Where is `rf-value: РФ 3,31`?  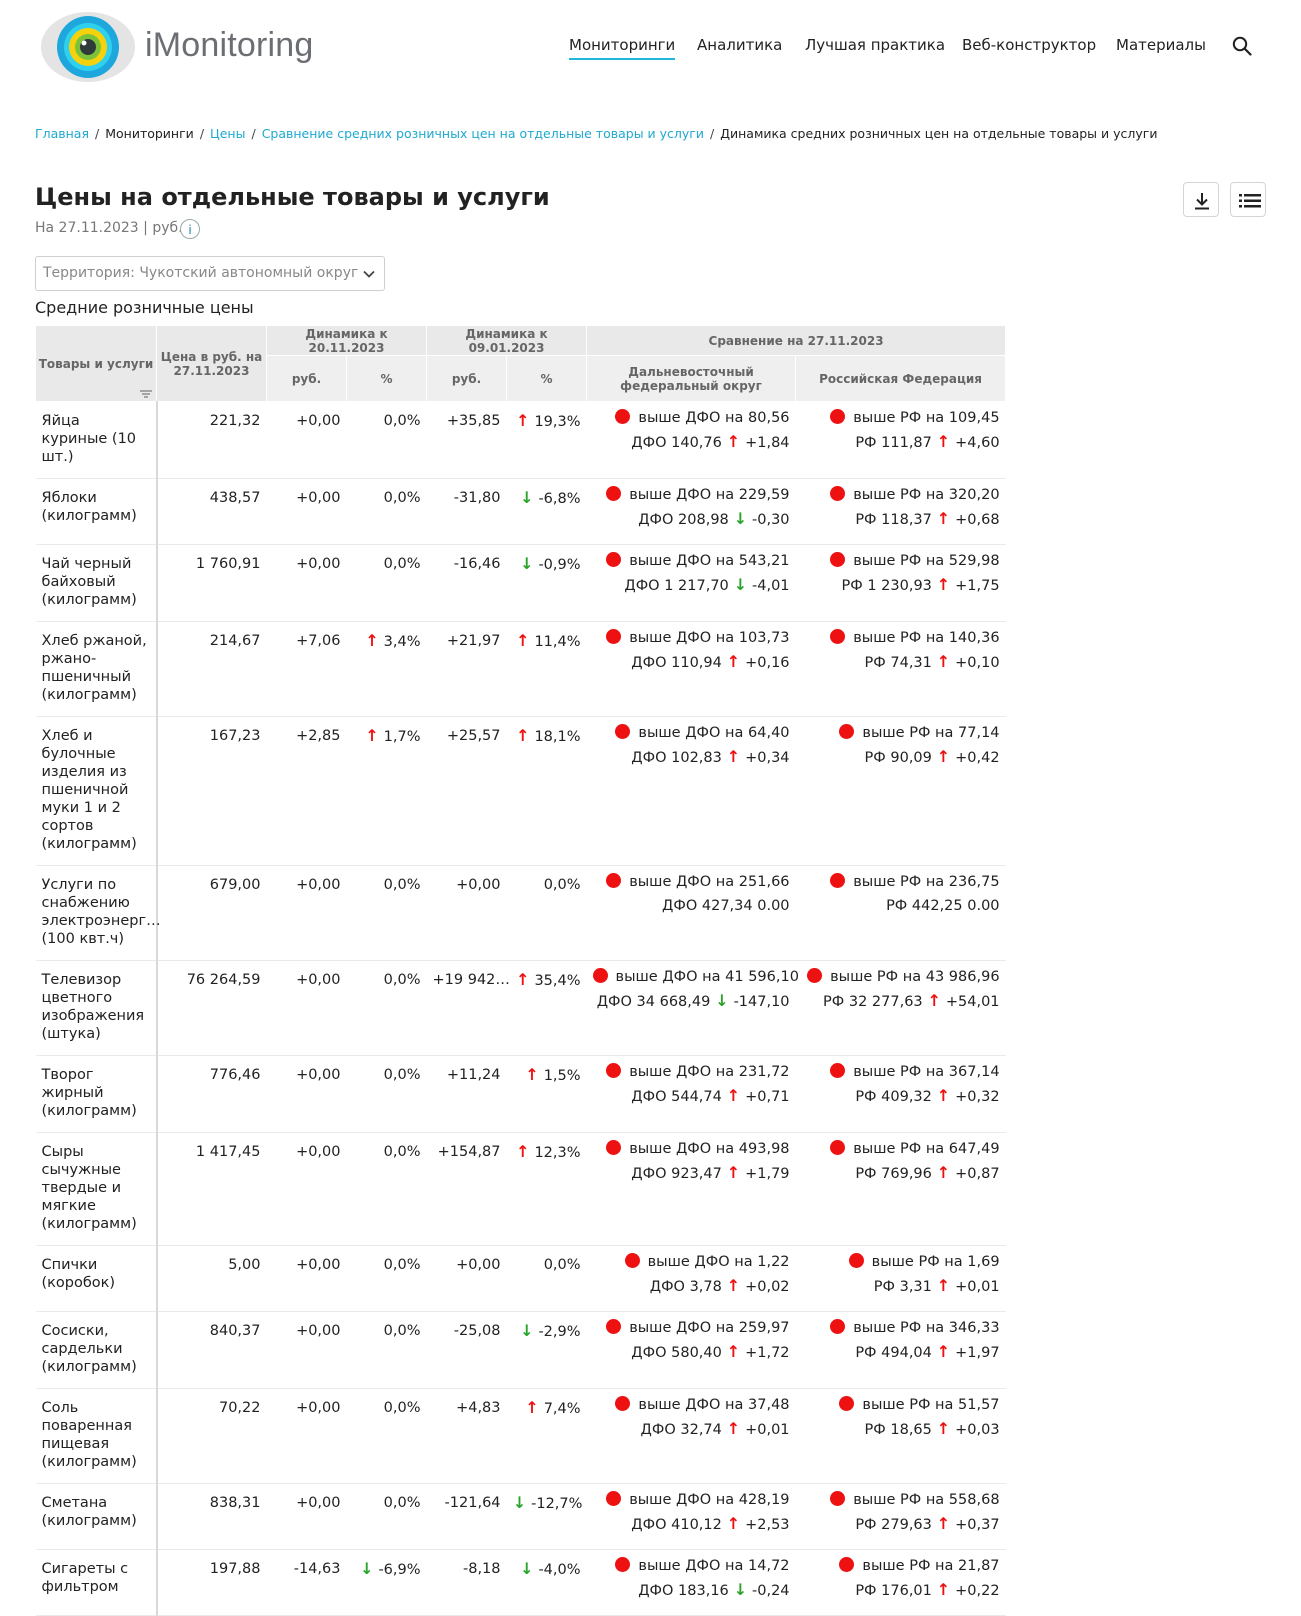 rf-value: РФ 3,31 is located at coordinates (902, 1287).